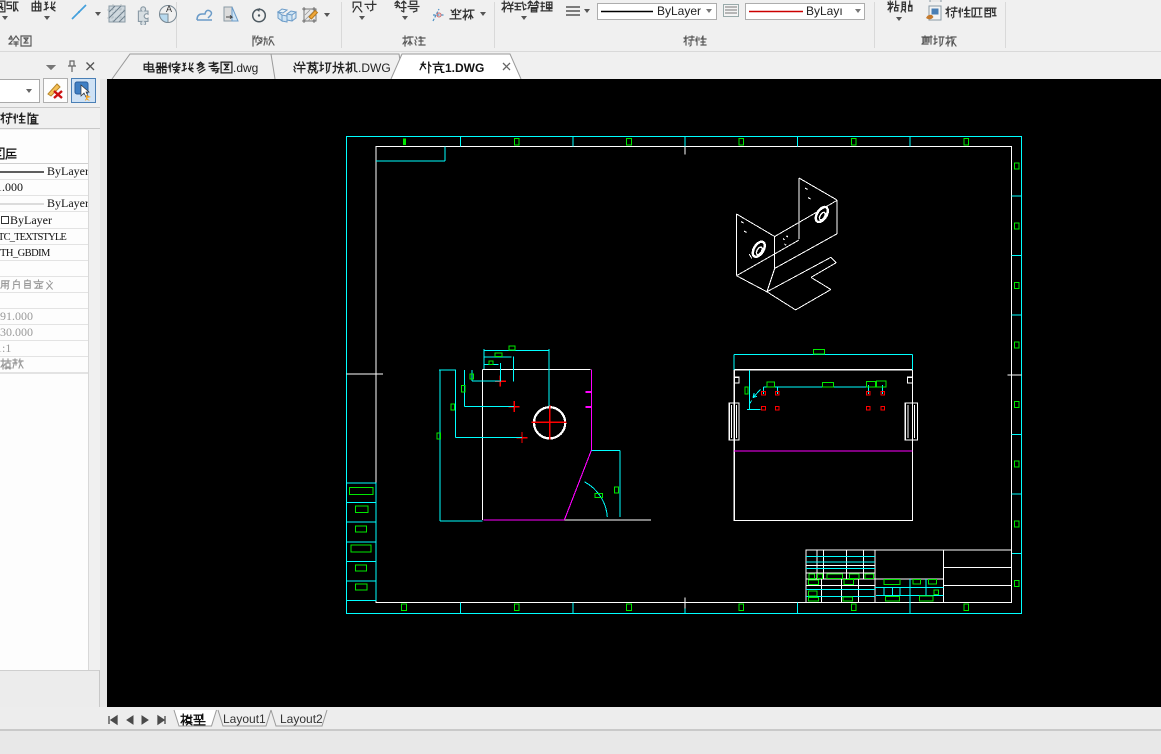  I want to click on svg-text: A, so click(169, 9).